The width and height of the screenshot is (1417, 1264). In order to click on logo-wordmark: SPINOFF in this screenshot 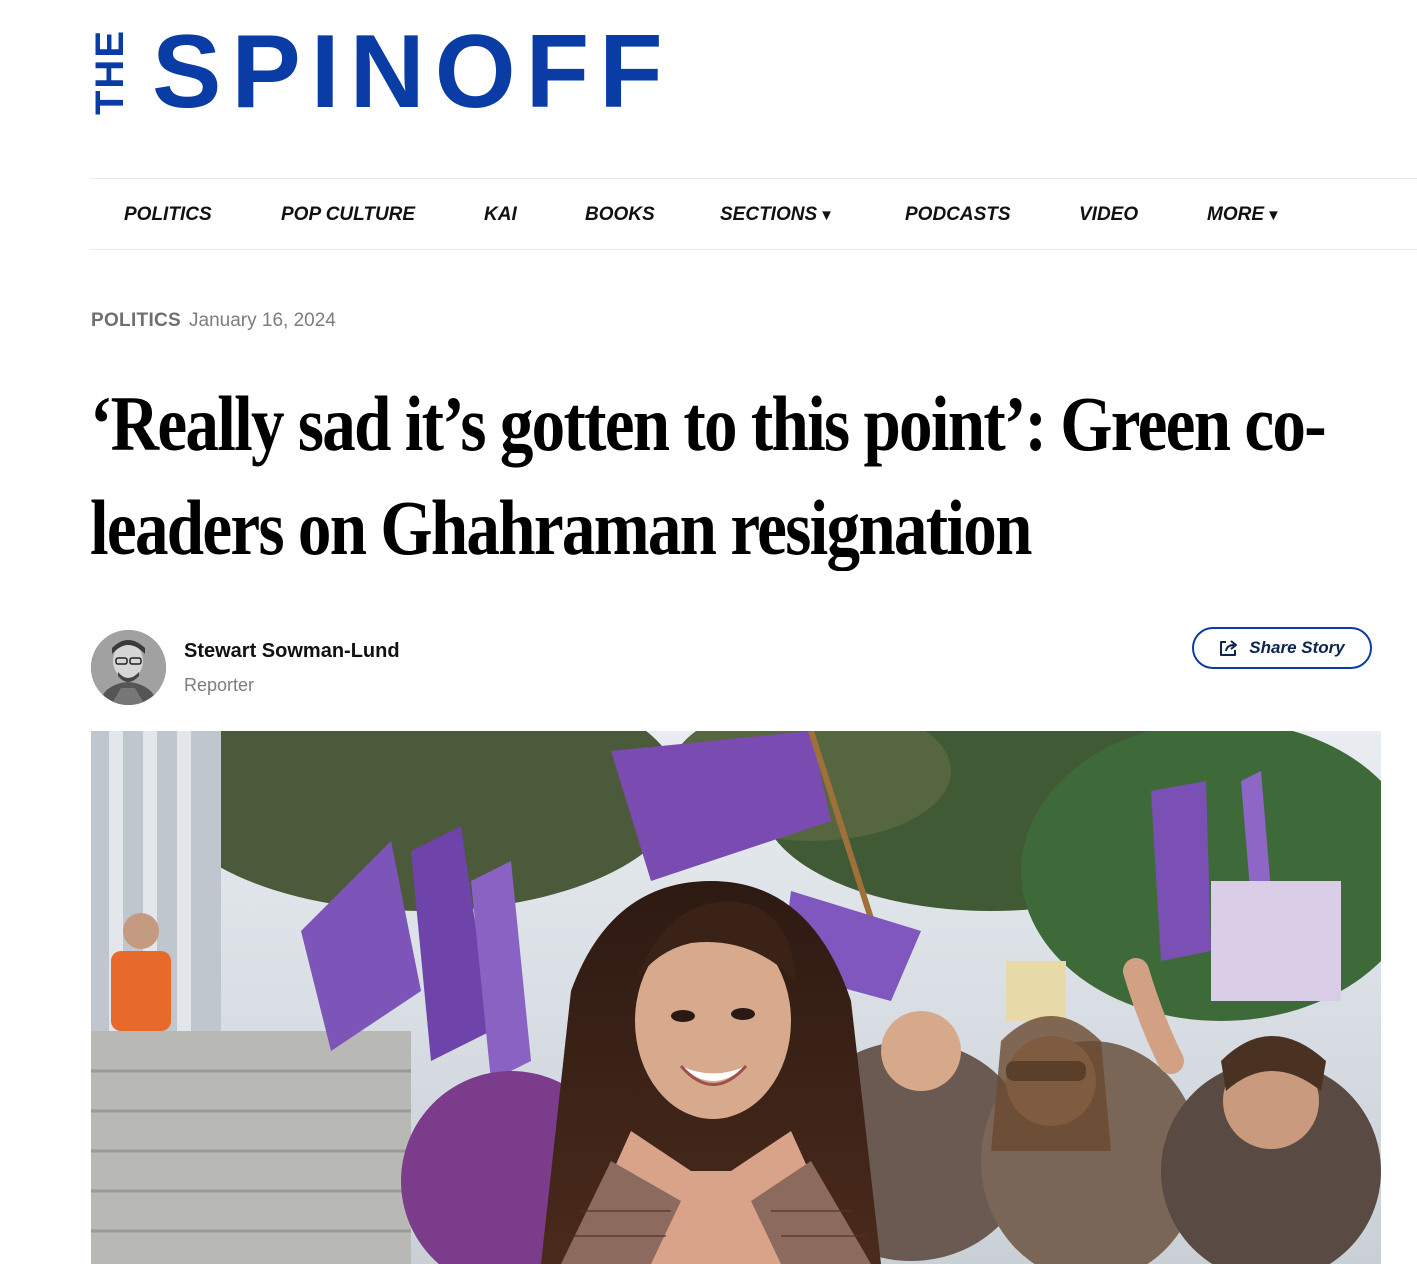, I will do `click(412, 72)`.